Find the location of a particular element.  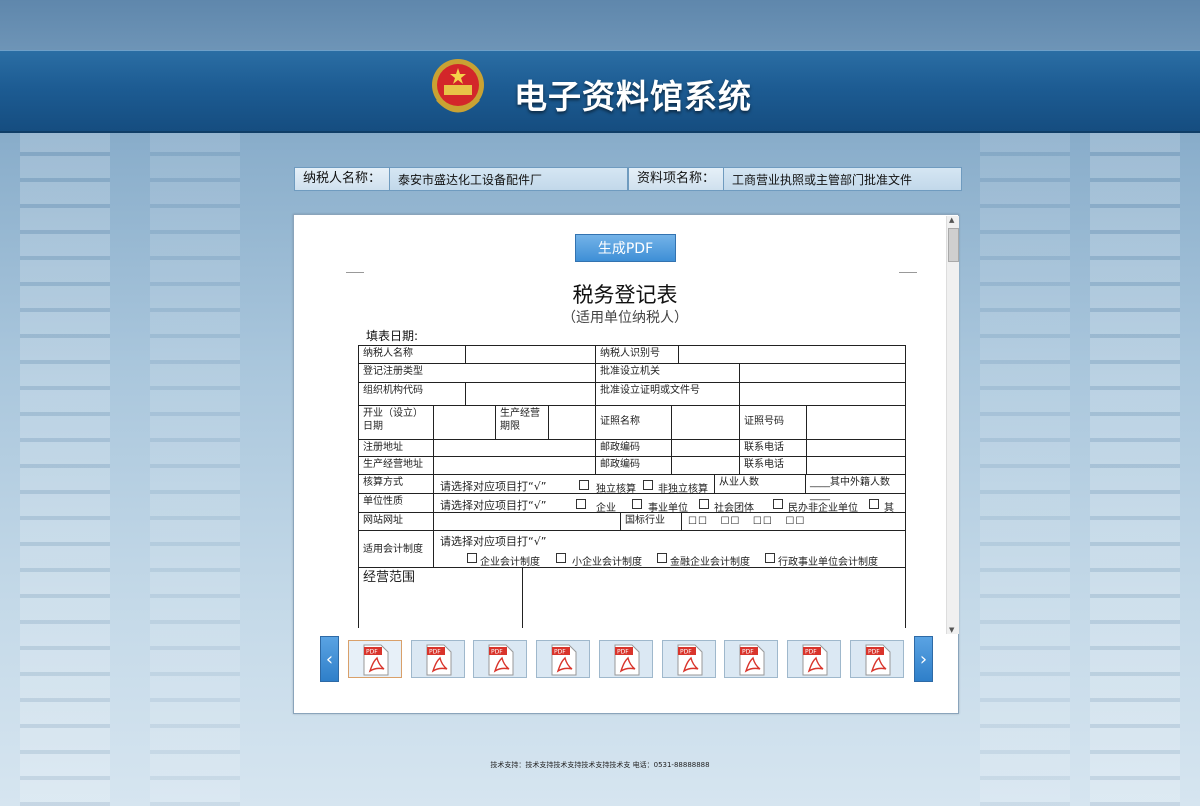

form-cell: 适用会计制度 is located at coordinates (396, 549).